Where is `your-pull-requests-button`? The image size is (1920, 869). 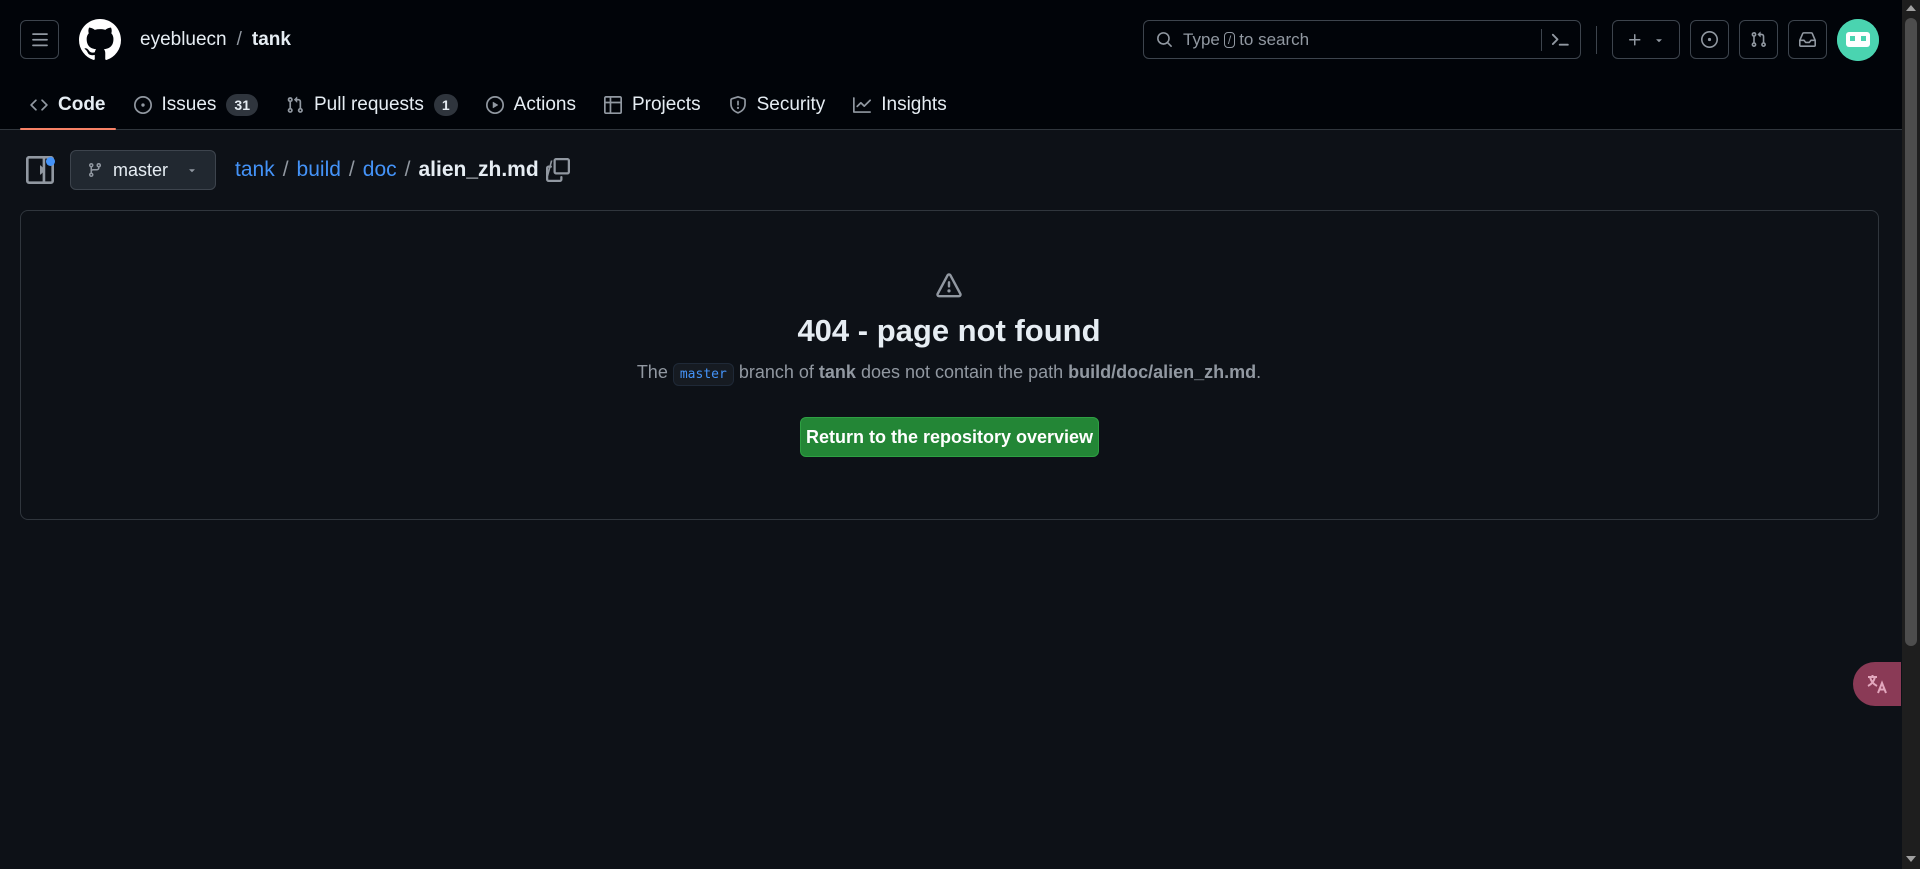
your-pull-requests-button is located at coordinates (1758, 39).